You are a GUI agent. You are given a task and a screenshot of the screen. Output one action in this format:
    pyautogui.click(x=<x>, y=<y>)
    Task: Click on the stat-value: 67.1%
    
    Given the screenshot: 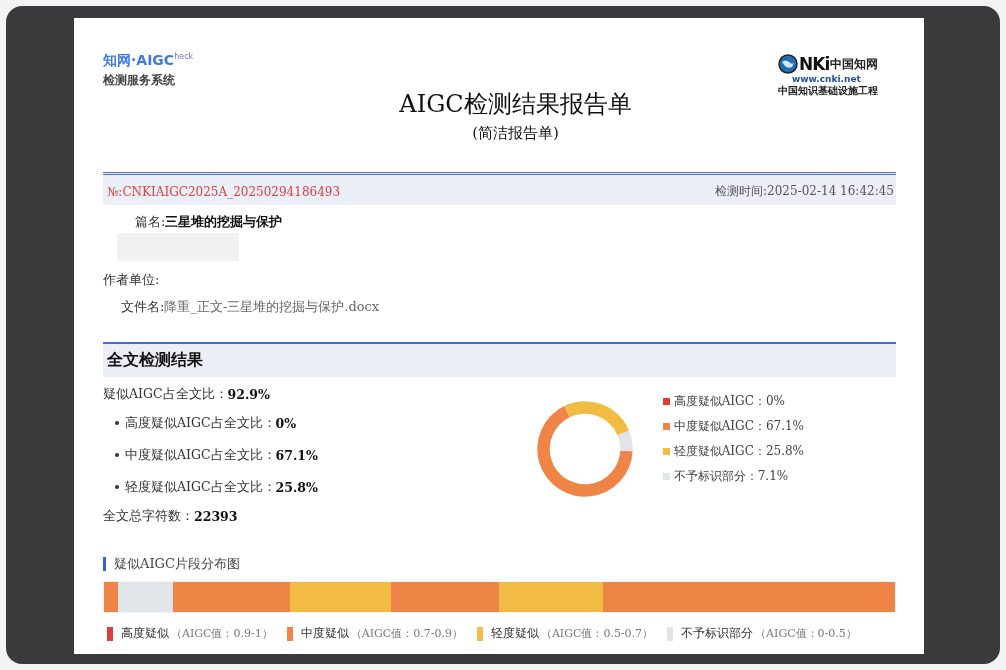 What is the action you would take?
    pyautogui.click(x=296, y=455)
    